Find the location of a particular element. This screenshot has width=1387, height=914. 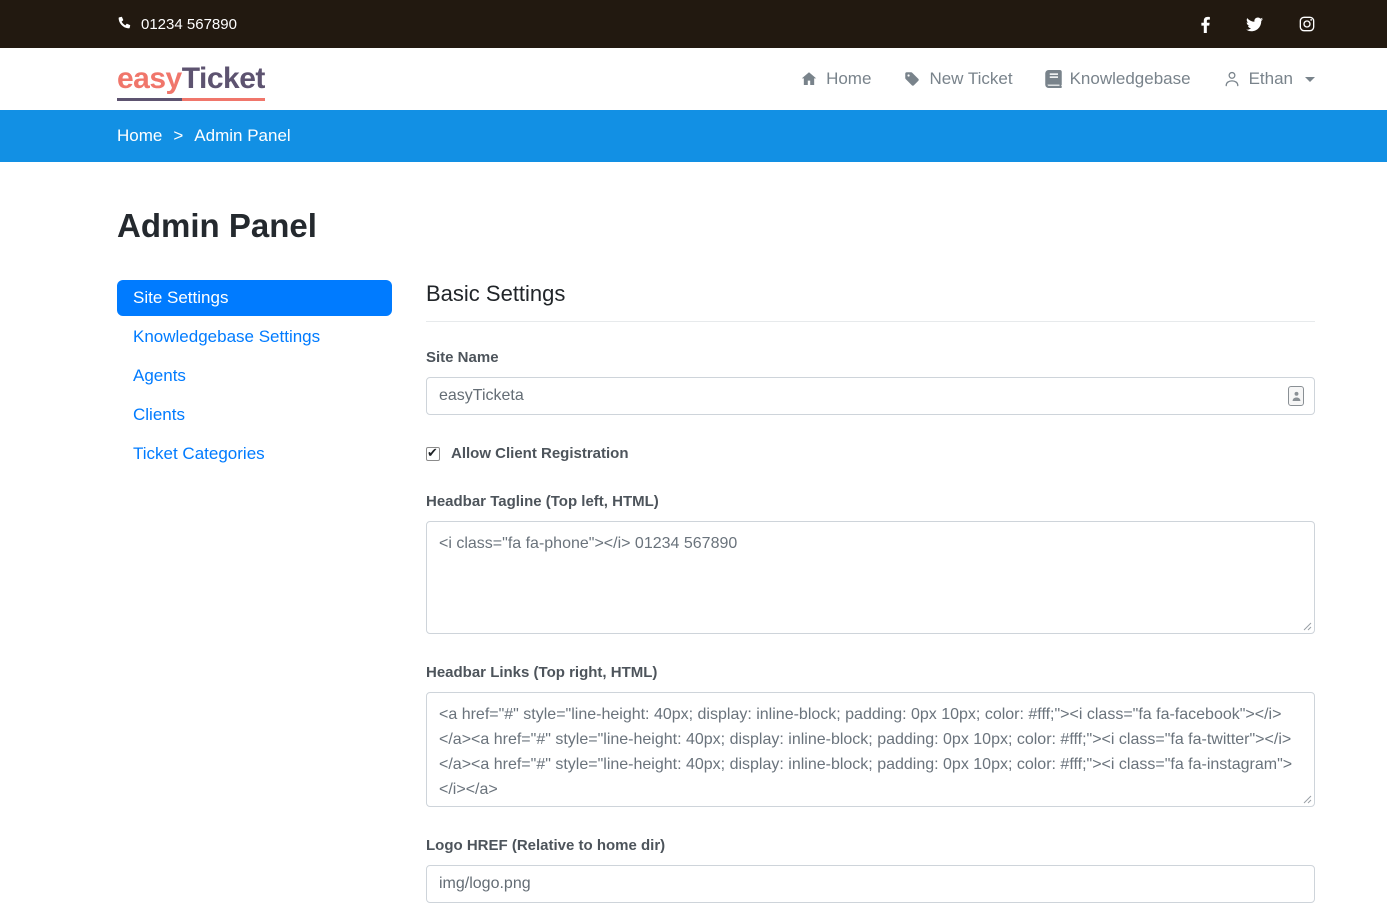

sidebar-item-agents: Agents is located at coordinates (254, 376).